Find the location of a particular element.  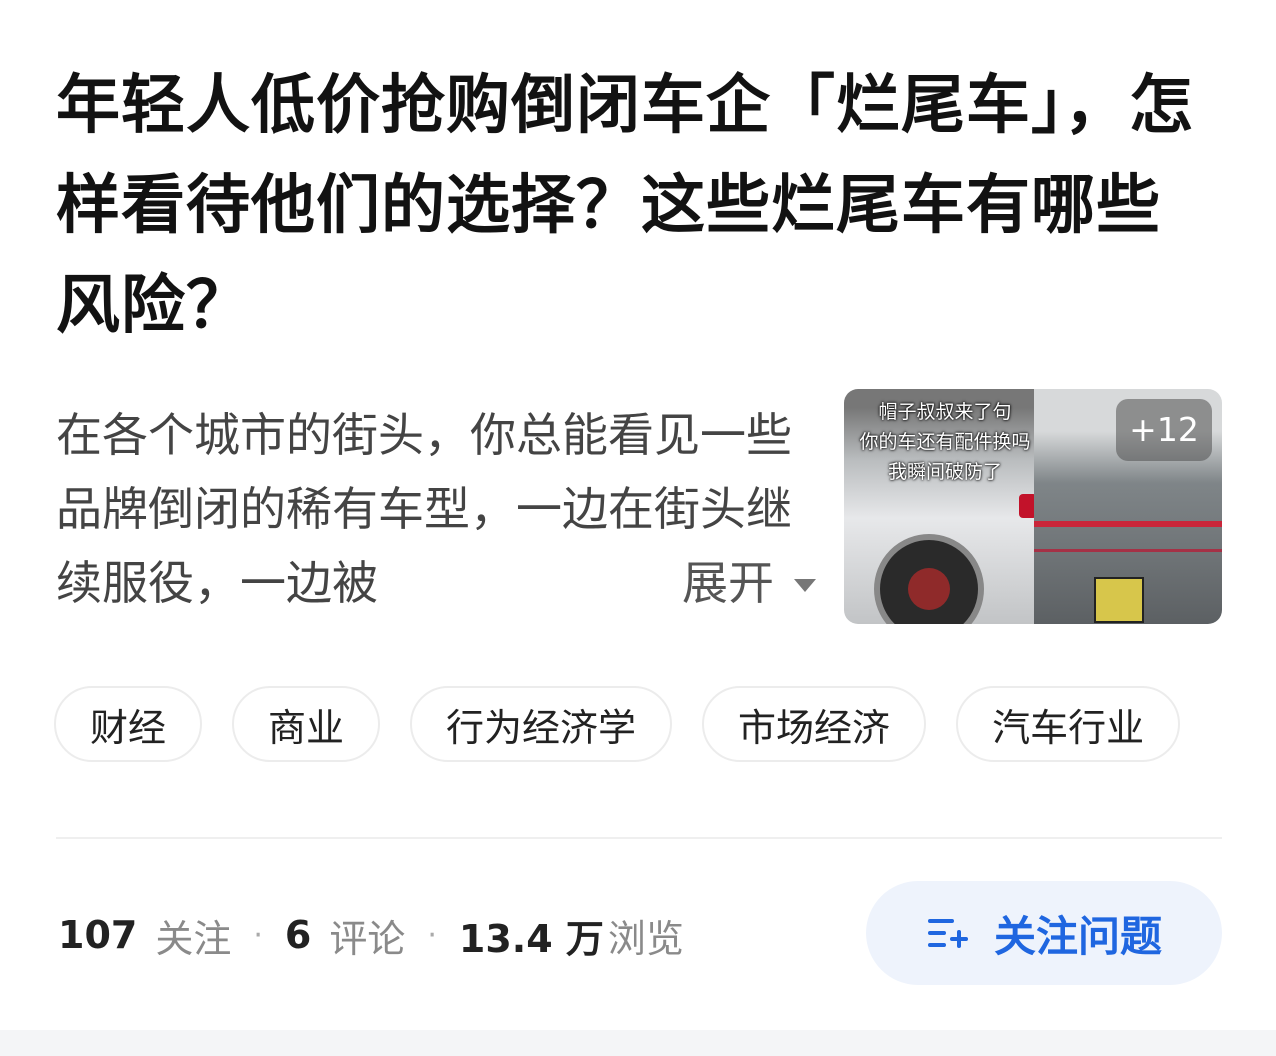

add-list-icon is located at coordinates (947, 933).